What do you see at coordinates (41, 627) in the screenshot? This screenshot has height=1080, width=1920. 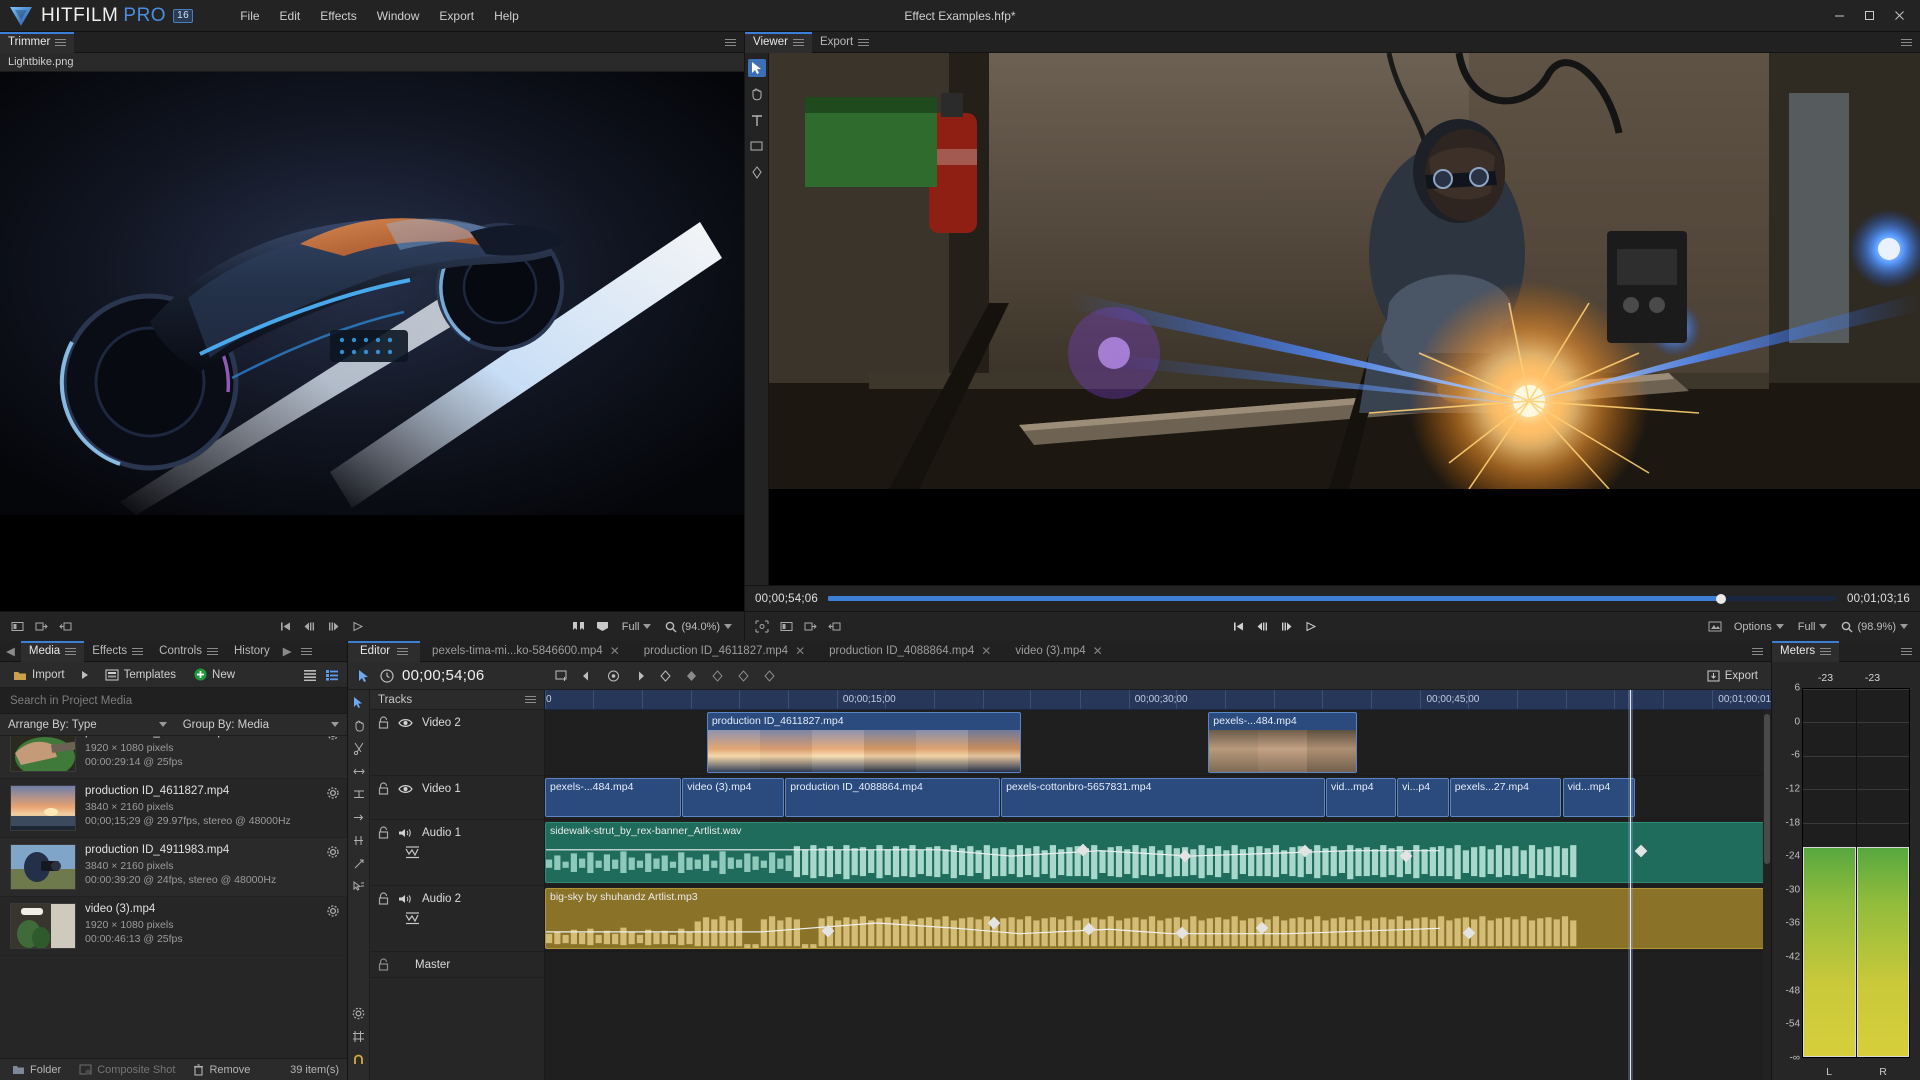 I see `trimmer-insert-icon` at bounding box center [41, 627].